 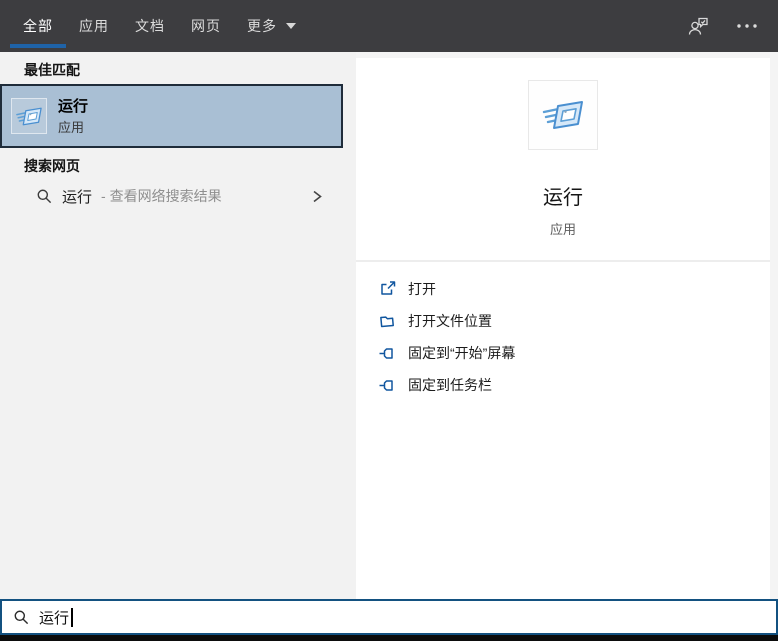 What do you see at coordinates (462, 353) in the screenshot?
I see `action-pin-to-start-label: 固定到“开始”屏幕` at bounding box center [462, 353].